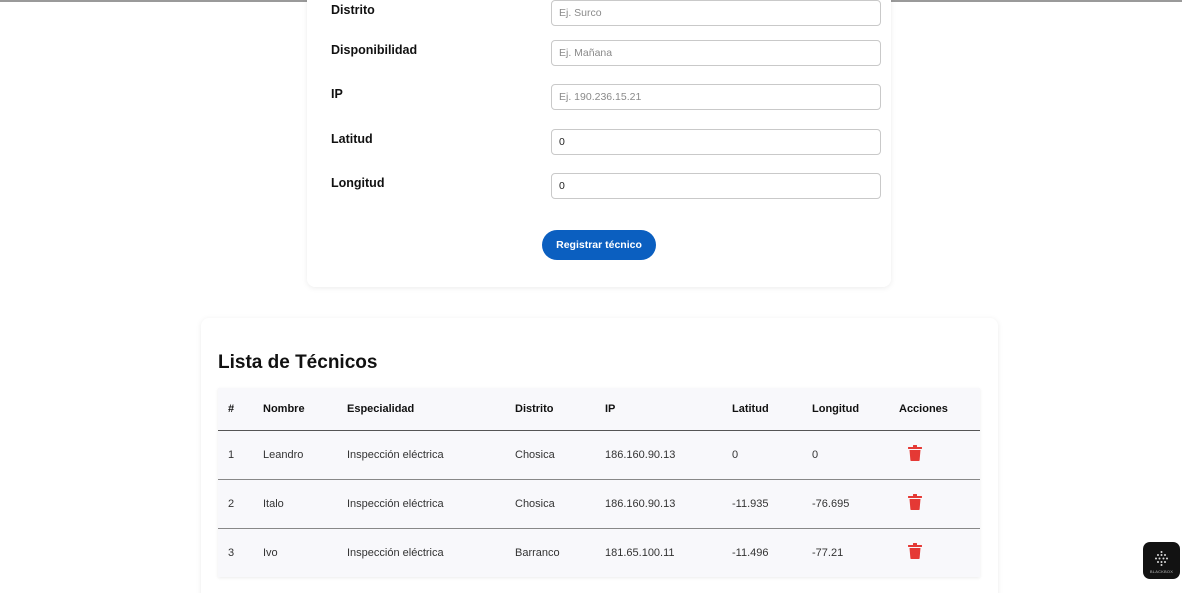  Describe the element at coordinates (716, 13) in the screenshot. I see `distrito-input` at that location.